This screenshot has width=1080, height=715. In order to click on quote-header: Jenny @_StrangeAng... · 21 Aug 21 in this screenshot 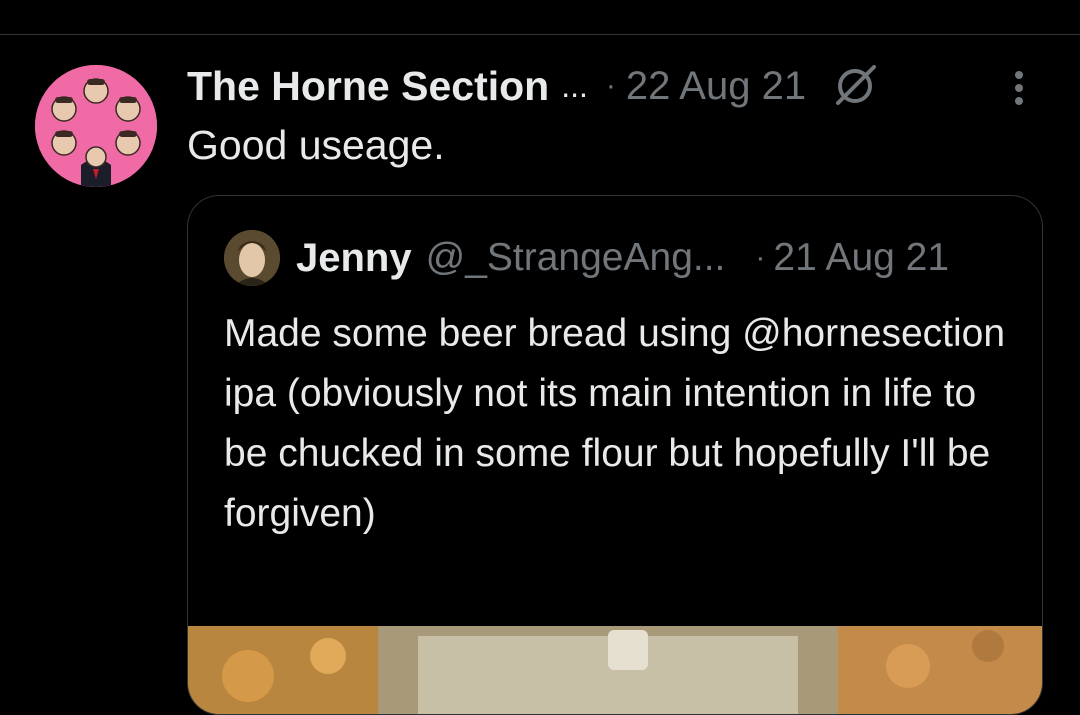, I will do `click(586, 258)`.